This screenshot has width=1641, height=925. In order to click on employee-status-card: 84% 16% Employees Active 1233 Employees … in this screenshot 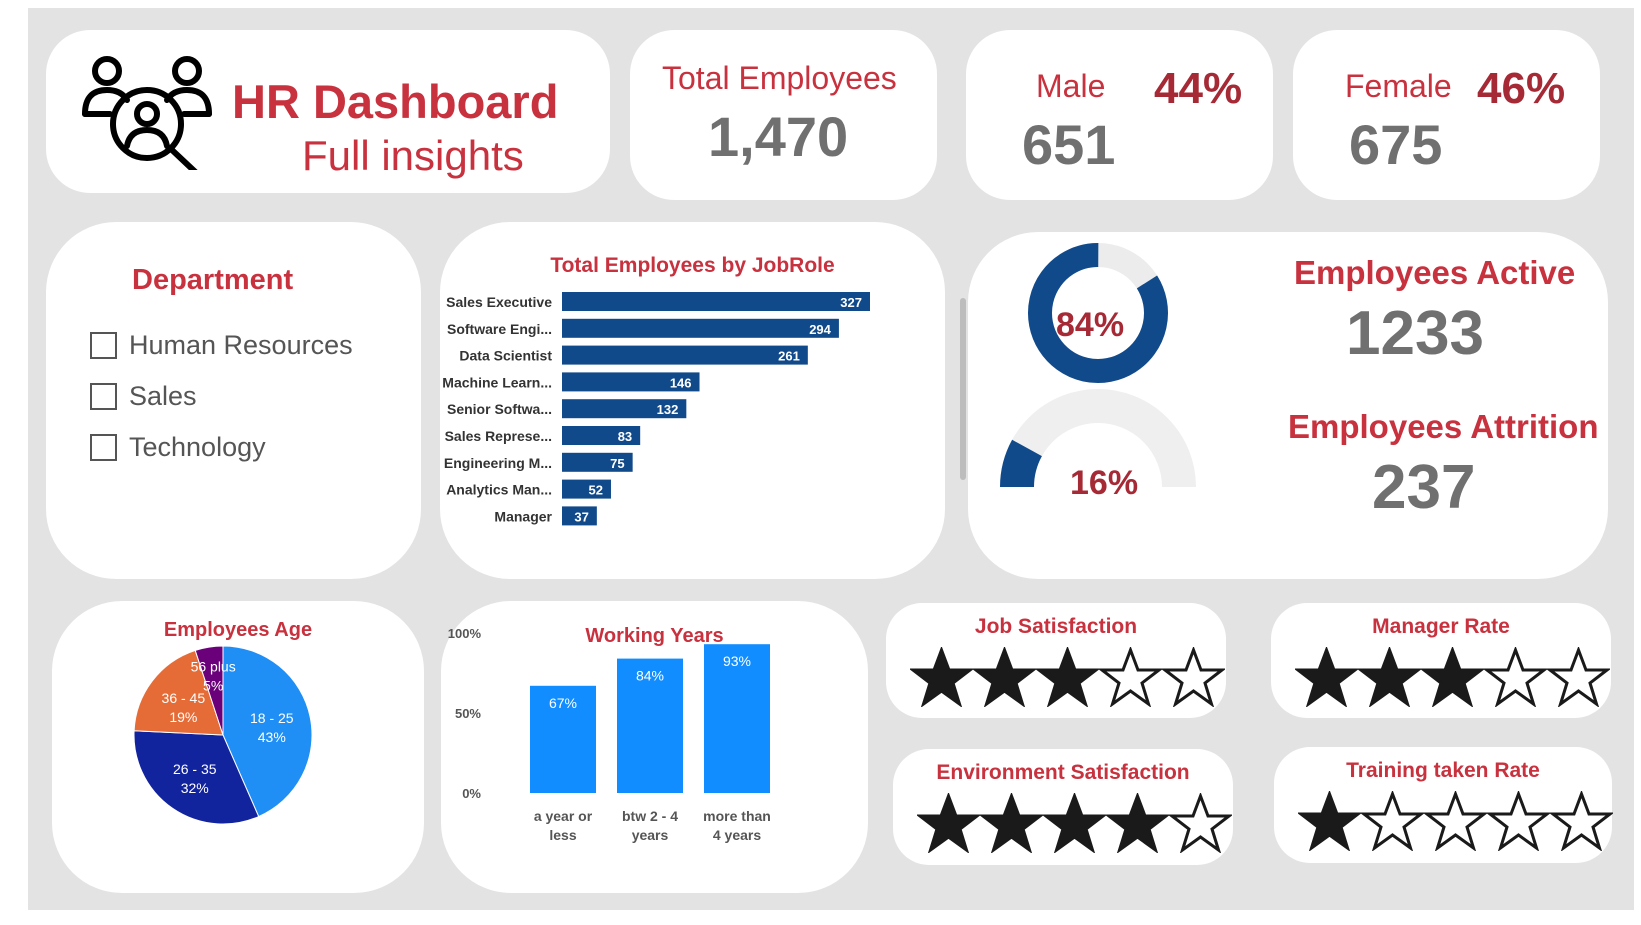, I will do `click(1288, 405)`.